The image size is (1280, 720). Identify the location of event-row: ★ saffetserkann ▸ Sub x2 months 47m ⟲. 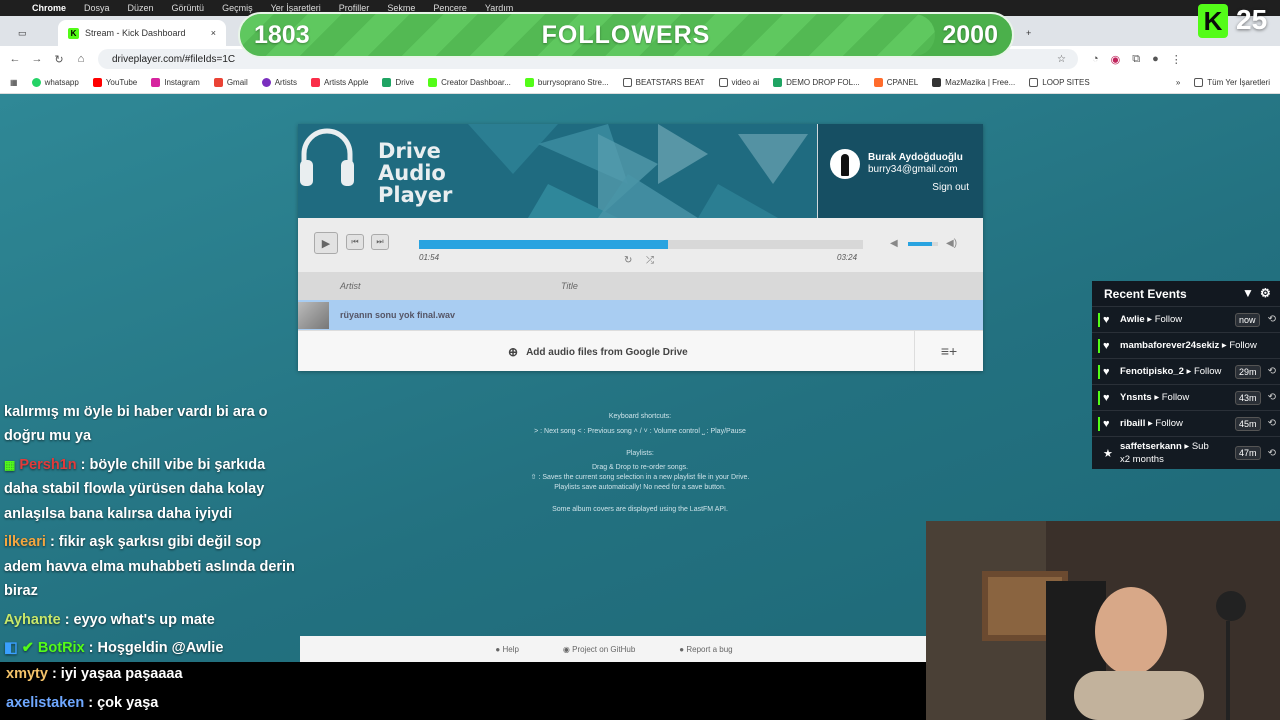
(1186, 452).